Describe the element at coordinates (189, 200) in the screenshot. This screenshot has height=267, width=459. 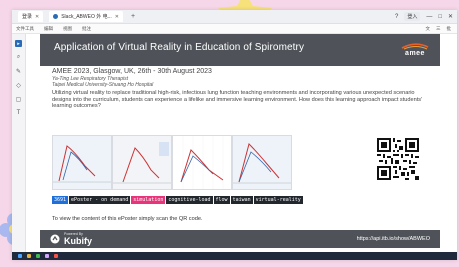
I see `tag-item: cognitive-load` at that location.